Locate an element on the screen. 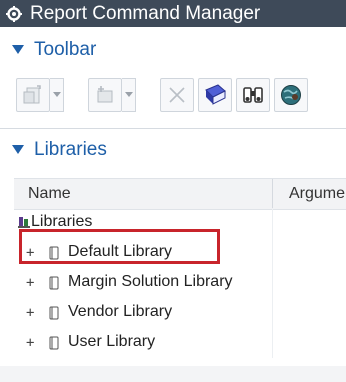 This screenshot has height=382, width=346. toolbar-section-header: Toolbar is located at coordinates (48, 50).